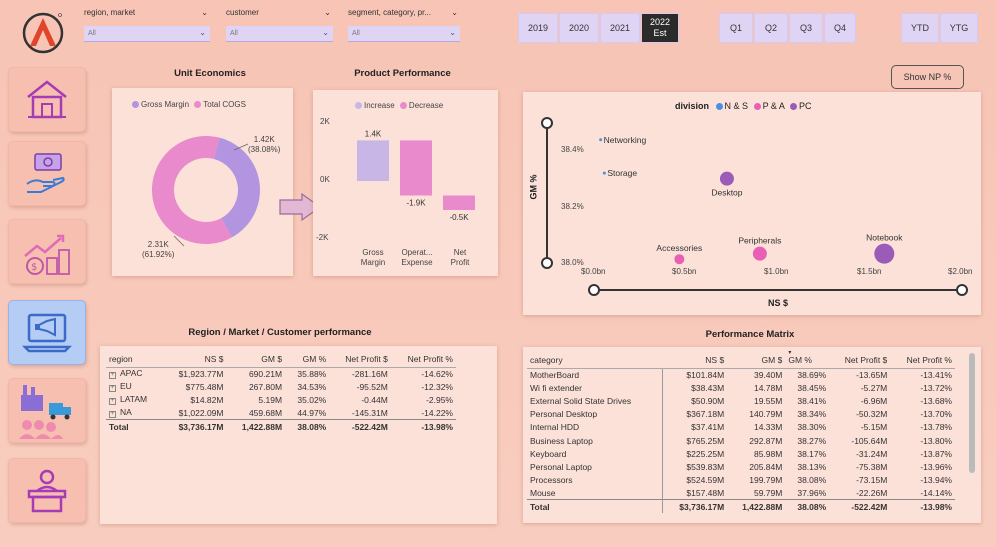 This screenshot has height=547, width=996. Describe the element at coordinates (134, 359) in the screenshot. I see `column-header: region` at that location.